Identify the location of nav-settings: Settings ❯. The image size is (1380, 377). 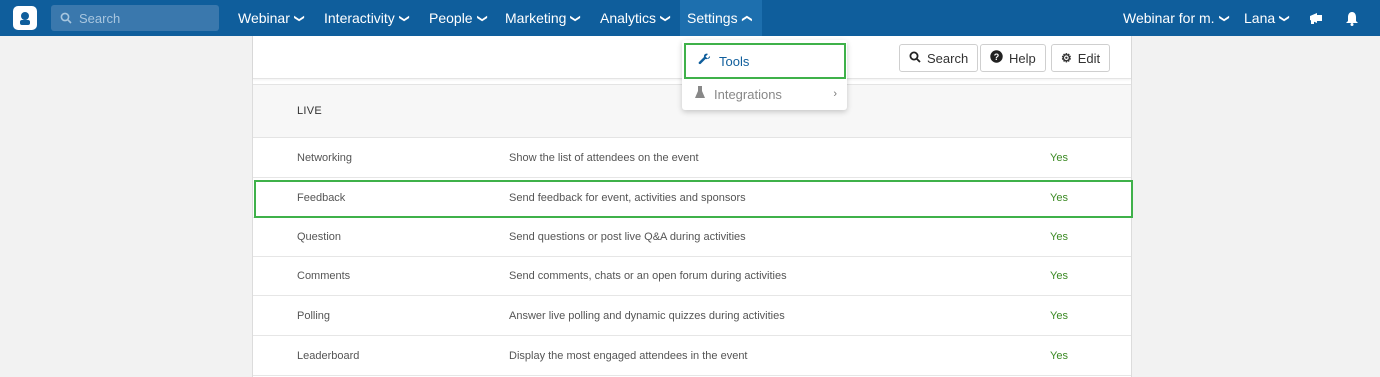
(721, 18).